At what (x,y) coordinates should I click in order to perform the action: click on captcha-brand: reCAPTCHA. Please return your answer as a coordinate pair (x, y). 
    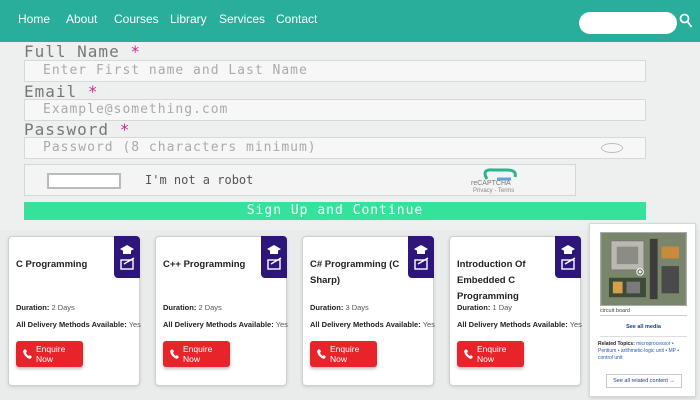
    Looking at the image, I should click on (491, 183).